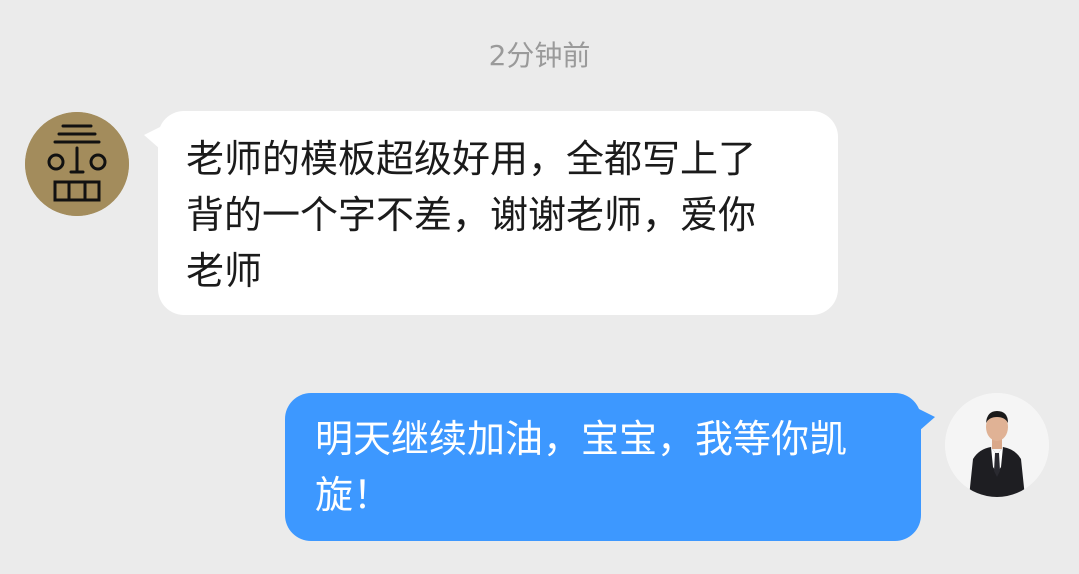 Image resolution: width=1079 pixels, height=574 pixels. Describe the element at coordinates (471, 159) in the screenshot. I see `message-line: 老师的模板超级好用，全都写上了` at that location.